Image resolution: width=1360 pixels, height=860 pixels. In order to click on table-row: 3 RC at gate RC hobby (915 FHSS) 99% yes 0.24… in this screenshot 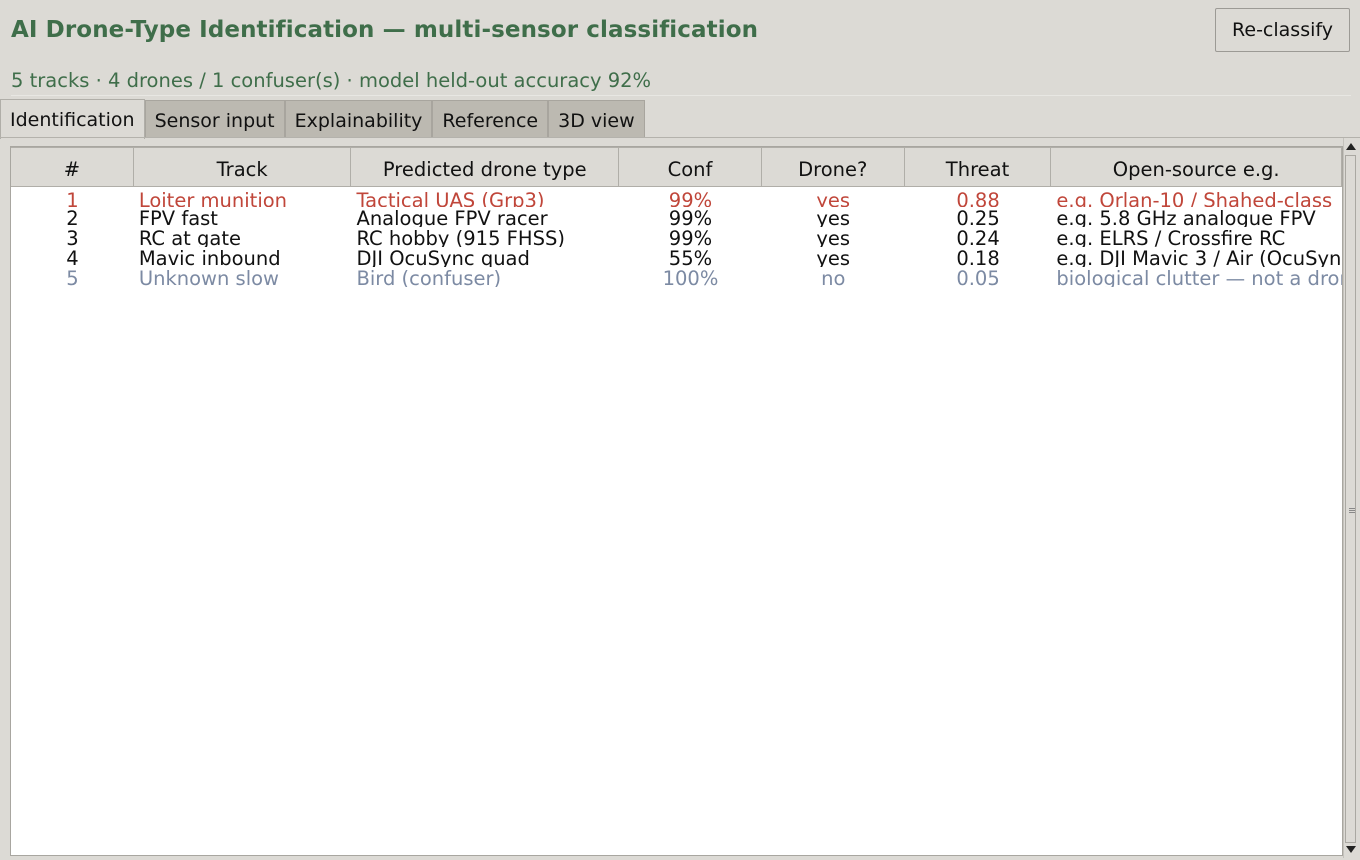, I will do `click(676, 237)`.